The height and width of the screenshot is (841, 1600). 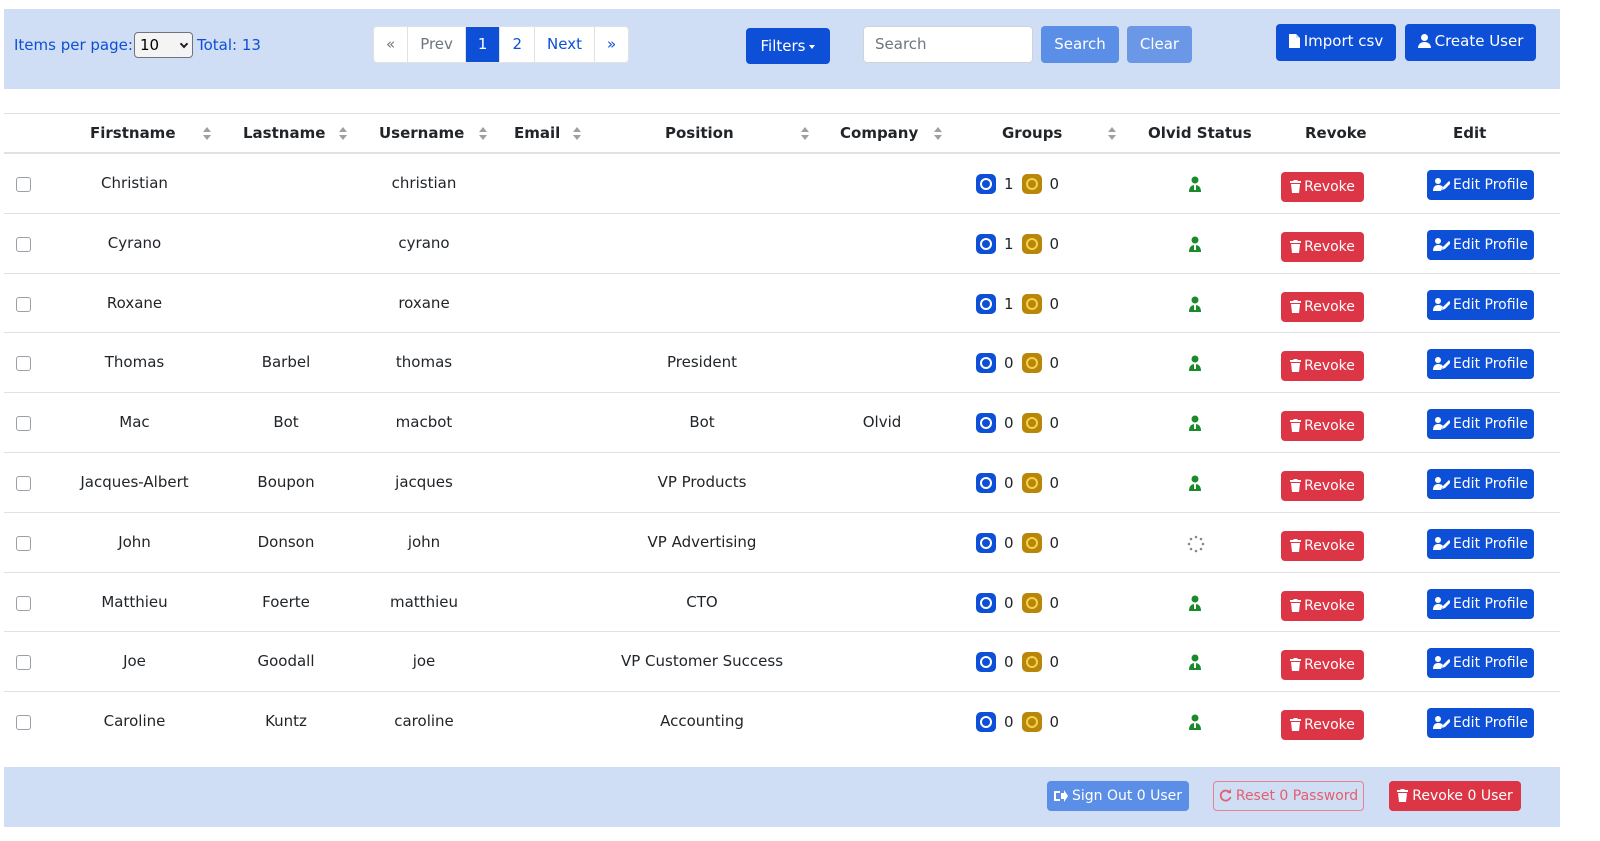 I want to click on sign-out-users-button: Sign Out 0 User, so click(x=1118, y=796).